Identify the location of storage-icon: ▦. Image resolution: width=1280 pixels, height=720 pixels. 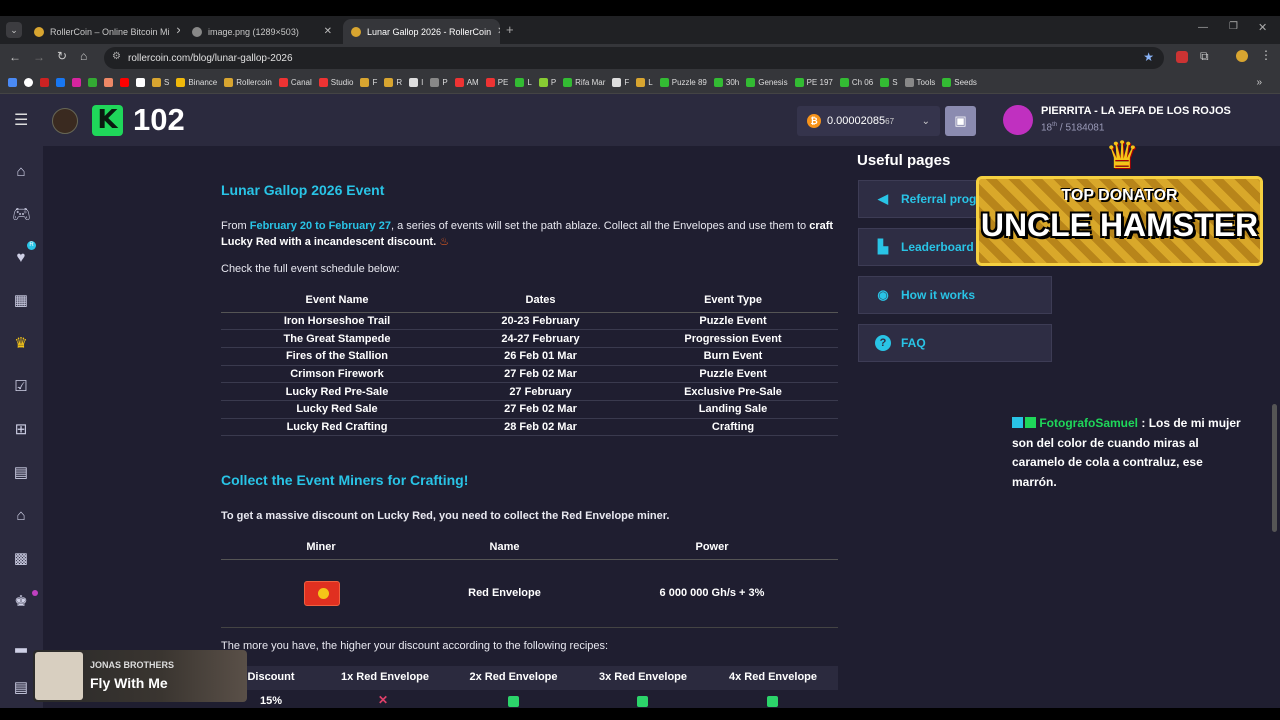
(21, 301).